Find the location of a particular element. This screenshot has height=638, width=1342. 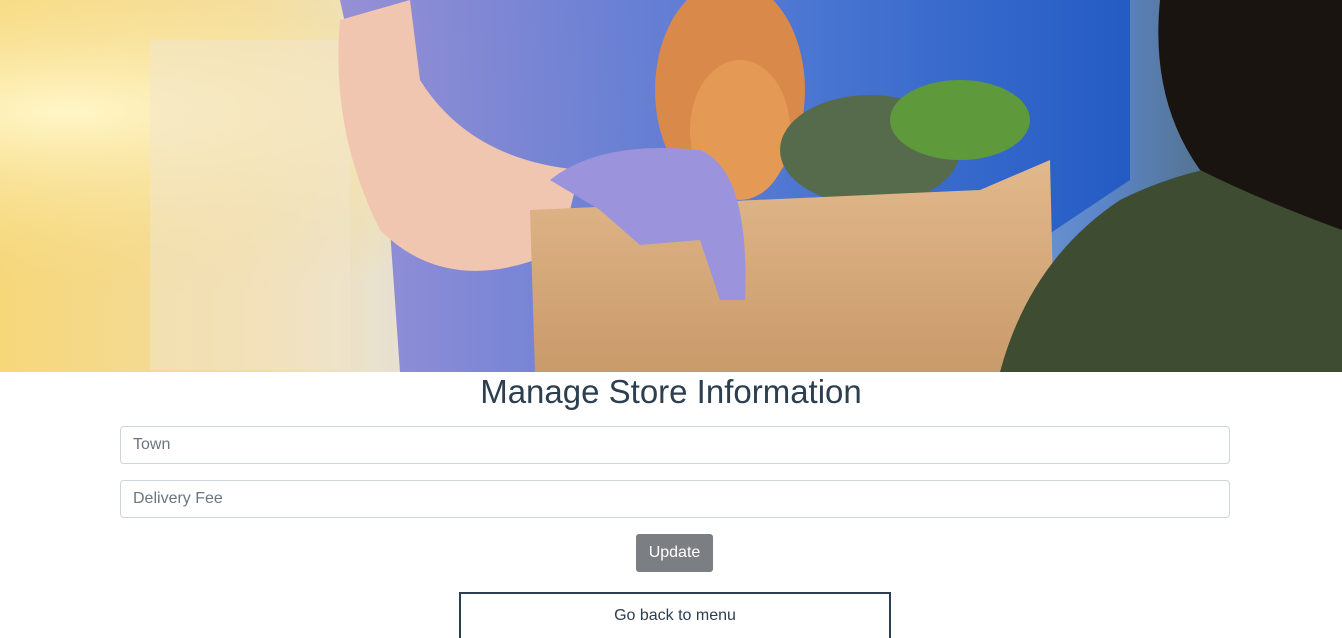

town-input is located at coordinates (675, 445).